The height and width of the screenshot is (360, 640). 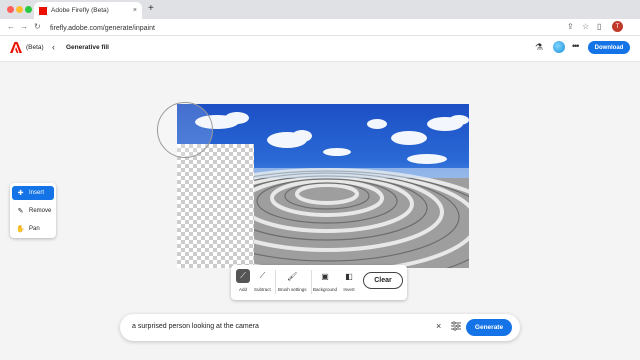 I want to click on download-button: Download, so click(x=609, y=47).